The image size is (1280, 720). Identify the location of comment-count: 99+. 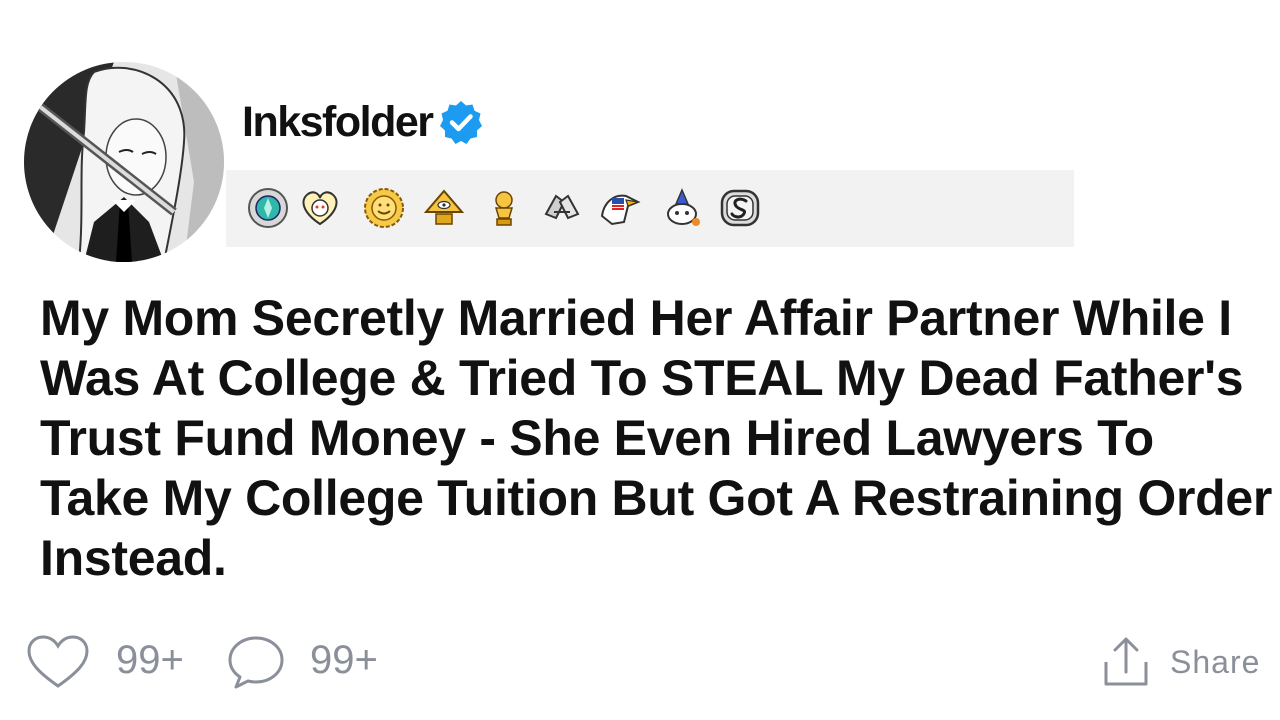
(344, 660).